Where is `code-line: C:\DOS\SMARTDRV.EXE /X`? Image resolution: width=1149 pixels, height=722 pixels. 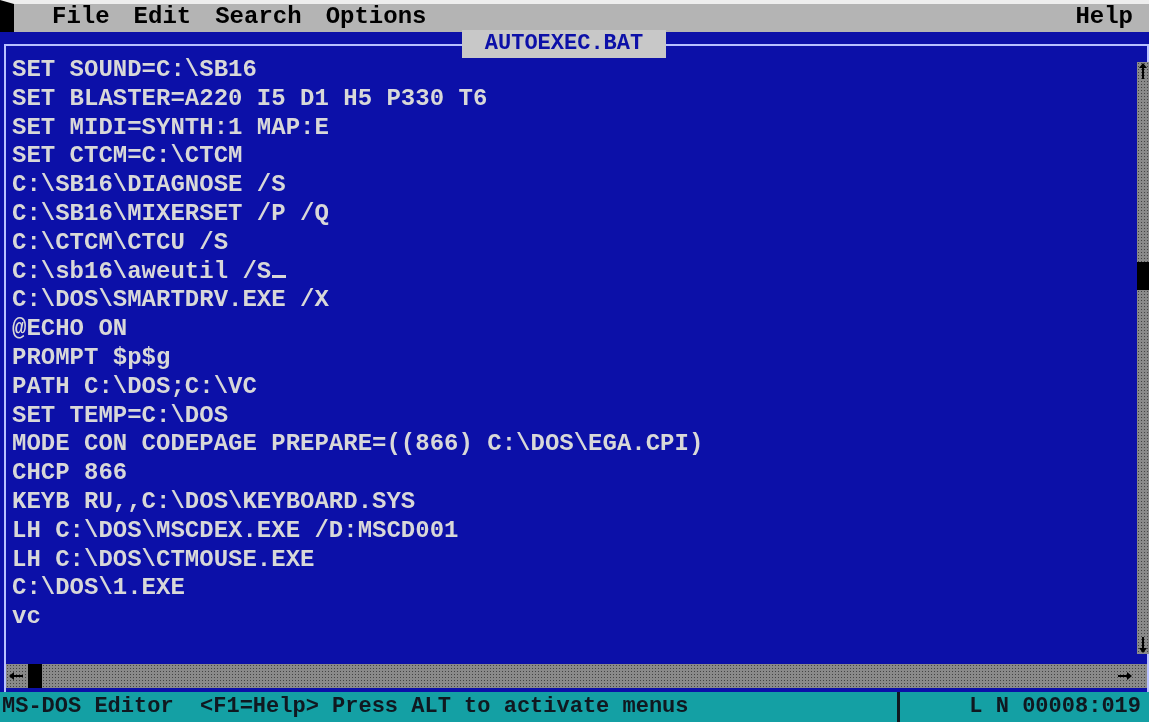
code-line: C:\DOS\SMARTDRV.EXE /X is located at coordinates (170, 300).